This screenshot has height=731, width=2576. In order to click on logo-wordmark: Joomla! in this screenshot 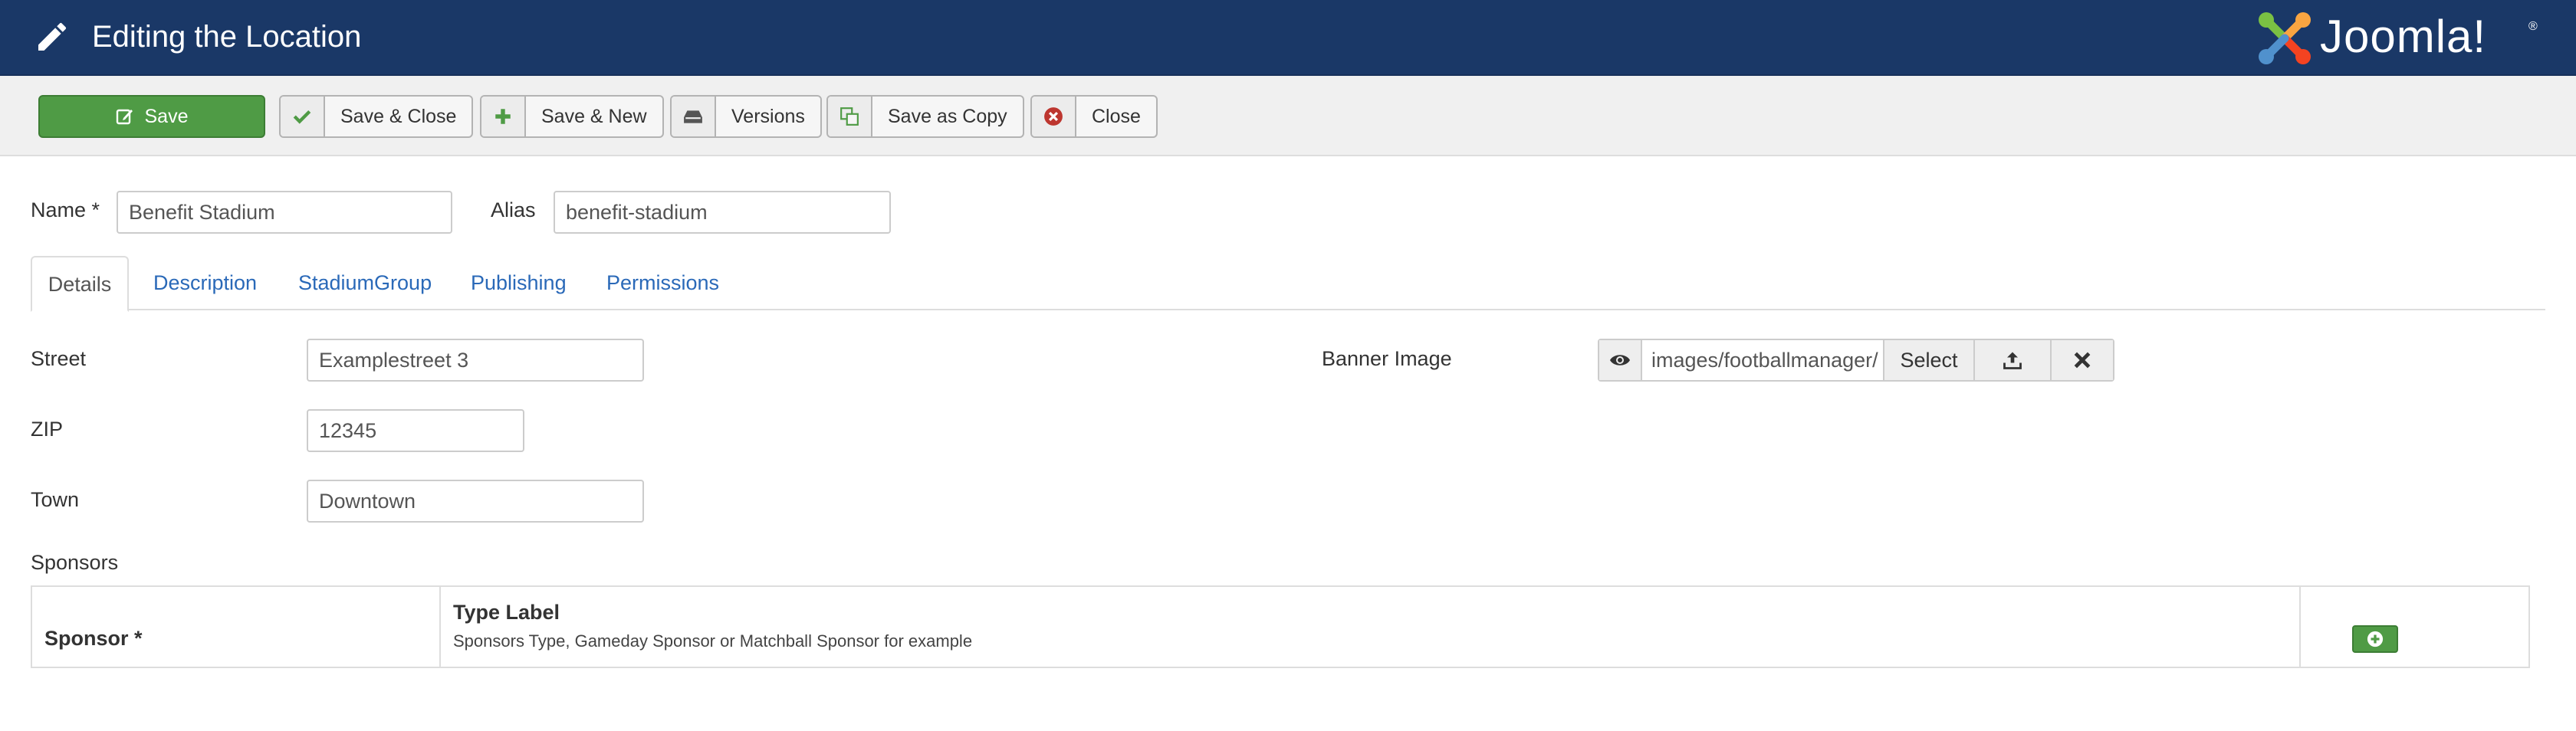, I will do `click(2403, 36)`.